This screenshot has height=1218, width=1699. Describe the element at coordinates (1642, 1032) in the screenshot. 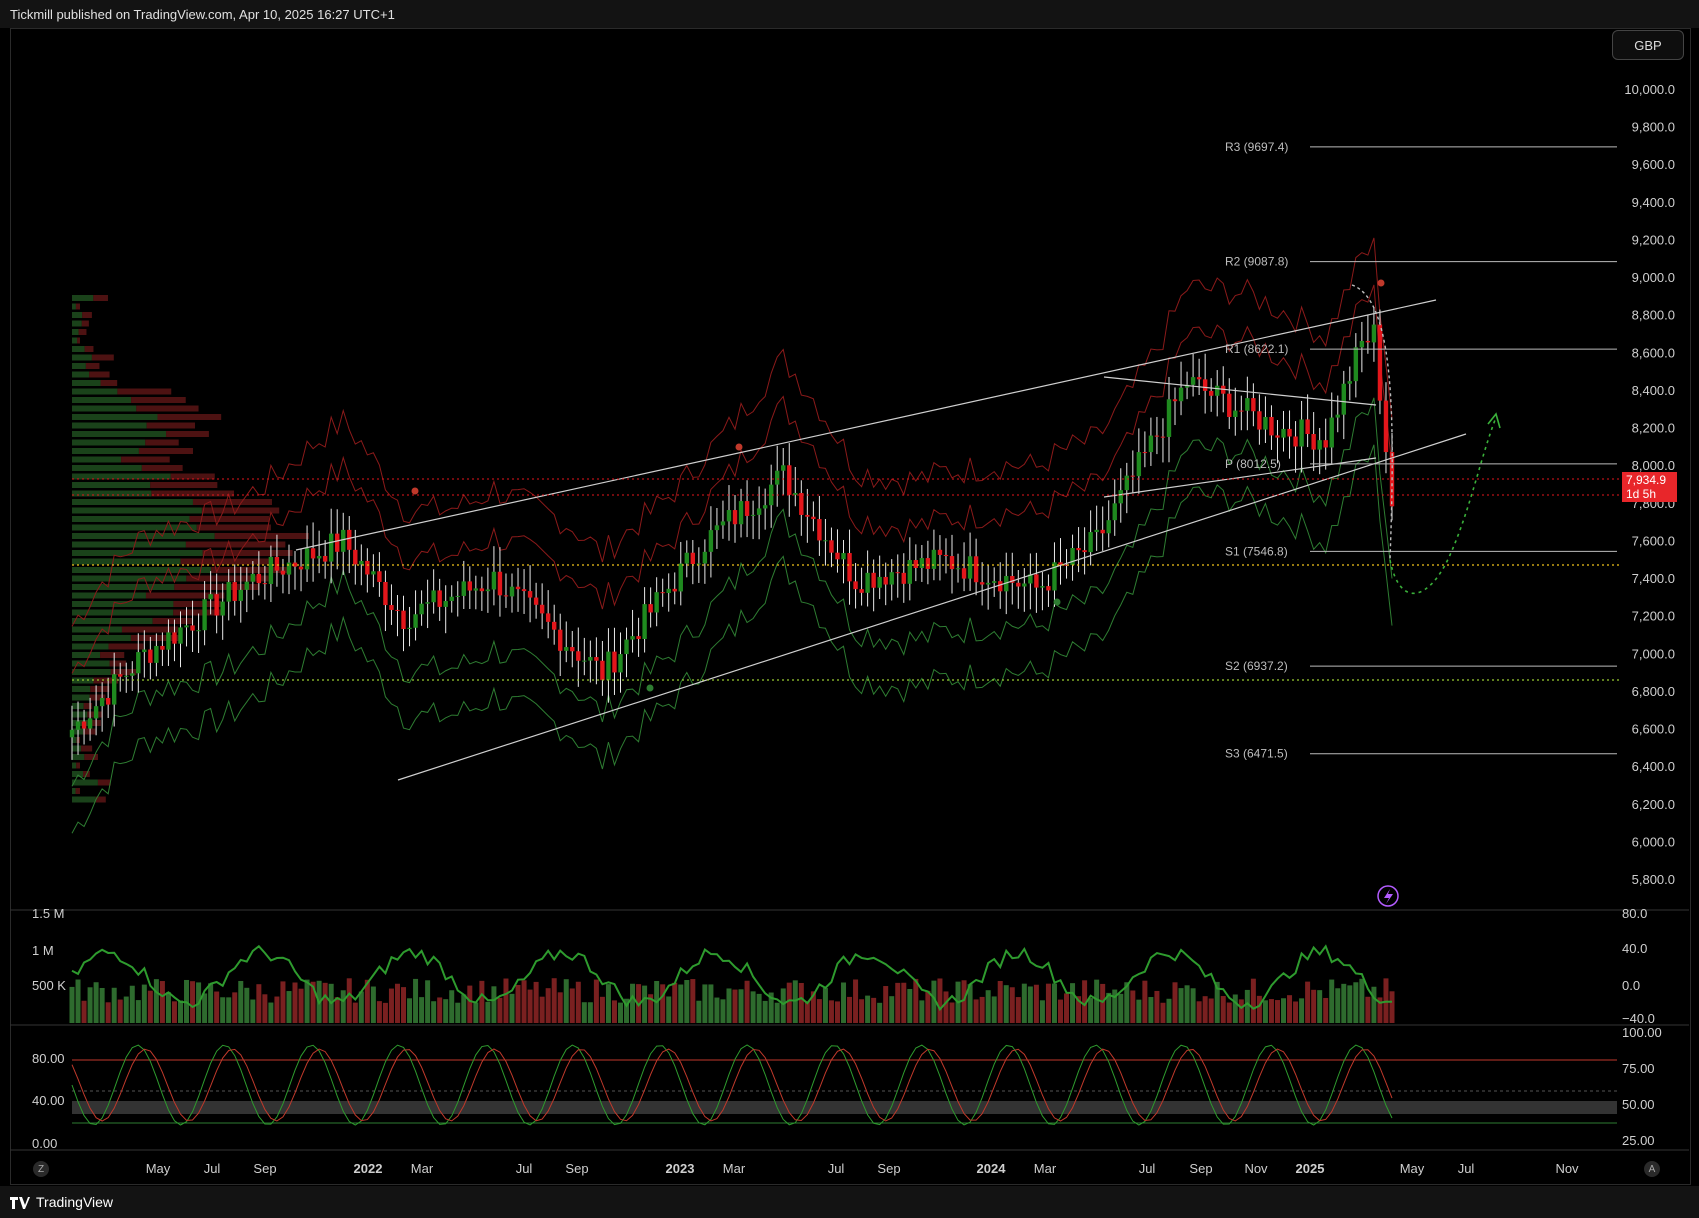

I see `stoch-right-axis-label: 100.00` at that location.